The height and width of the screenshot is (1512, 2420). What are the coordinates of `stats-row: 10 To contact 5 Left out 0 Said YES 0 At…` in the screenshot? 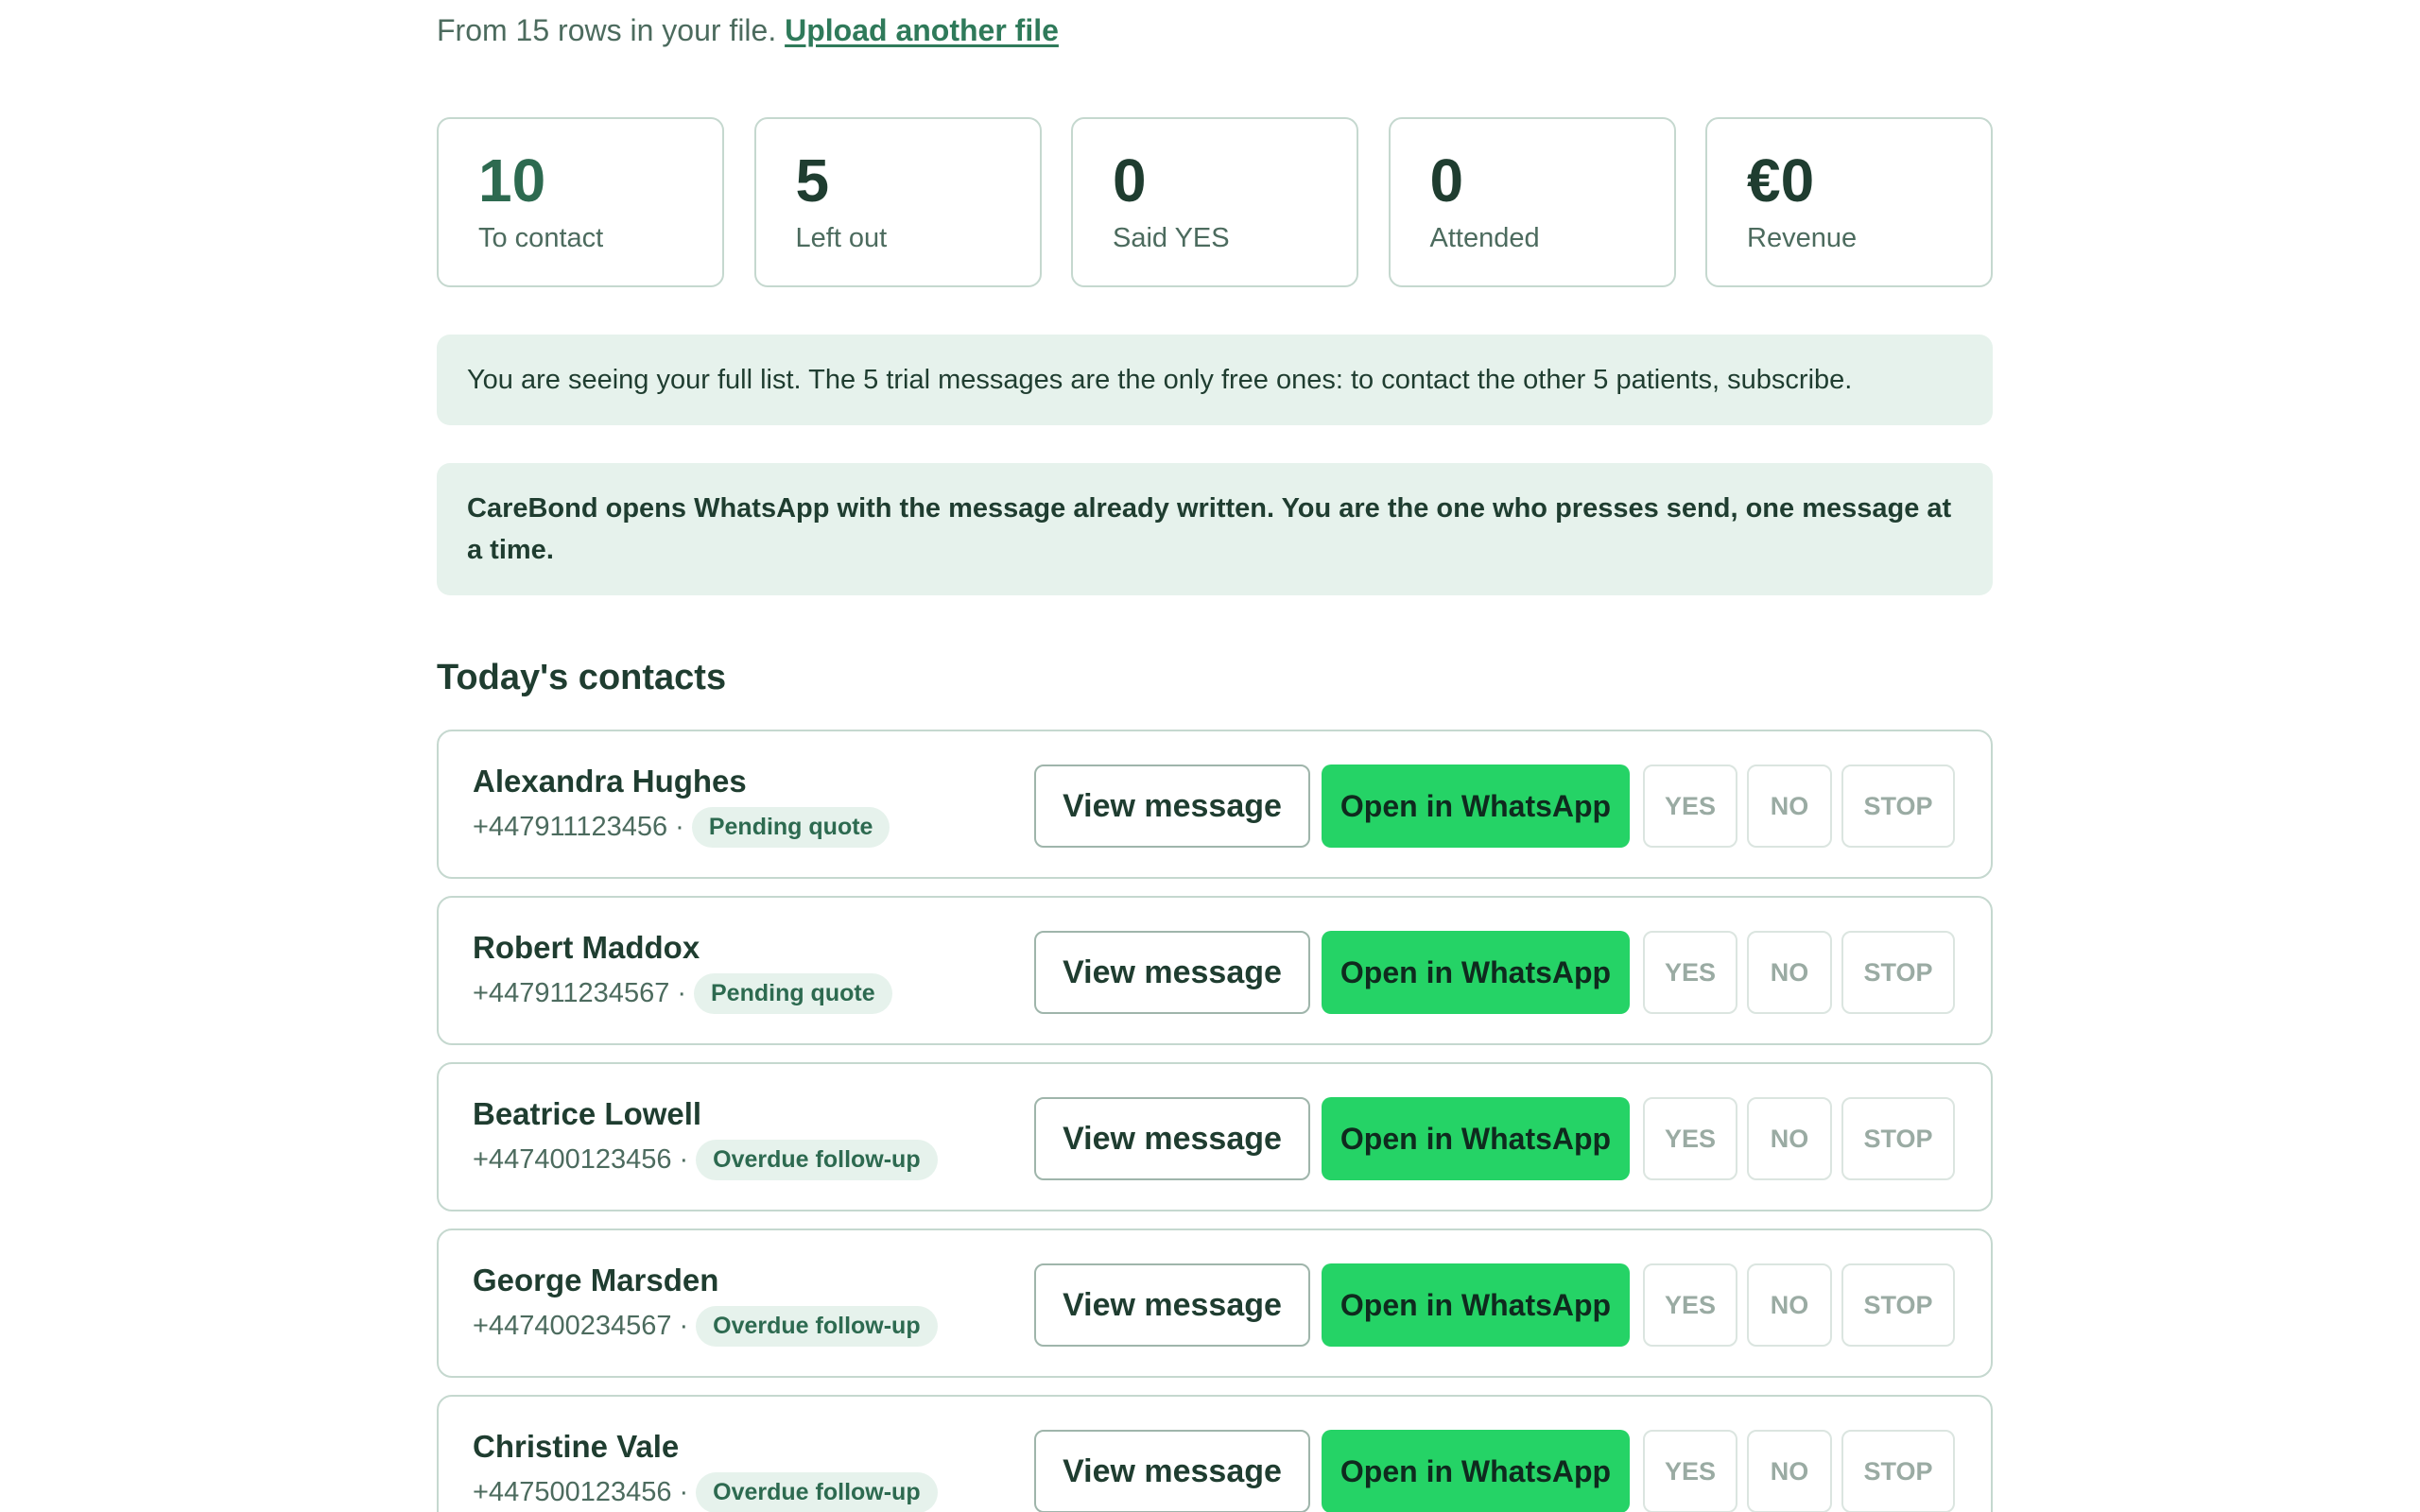 It's located at (1215, 202).